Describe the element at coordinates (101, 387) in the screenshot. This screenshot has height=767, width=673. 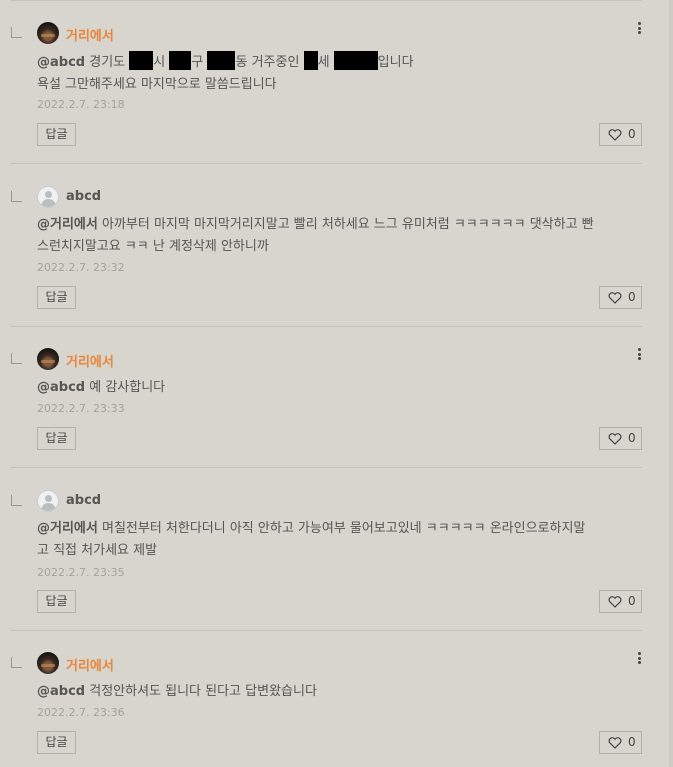
I see `comment-text: @abcd 예 감사합니다` at that location.